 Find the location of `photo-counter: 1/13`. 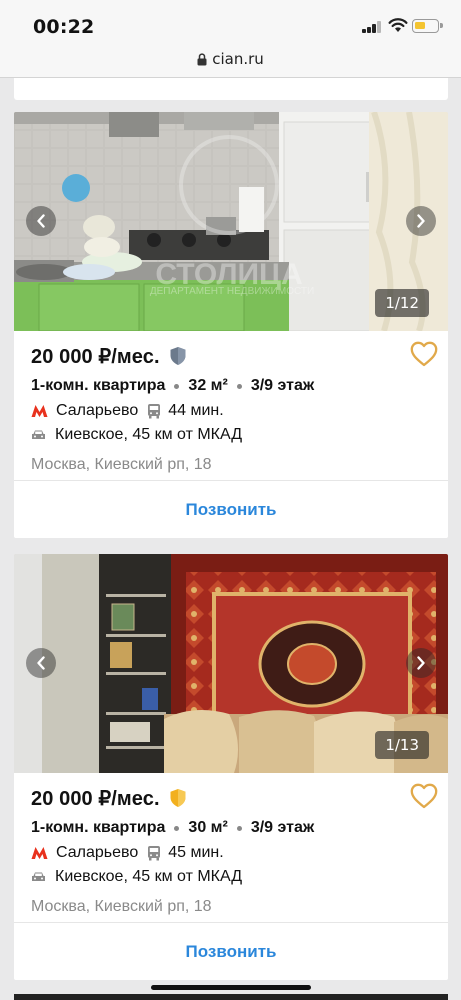

photo-counter: 1/13 is located at coordinates (402, 745).